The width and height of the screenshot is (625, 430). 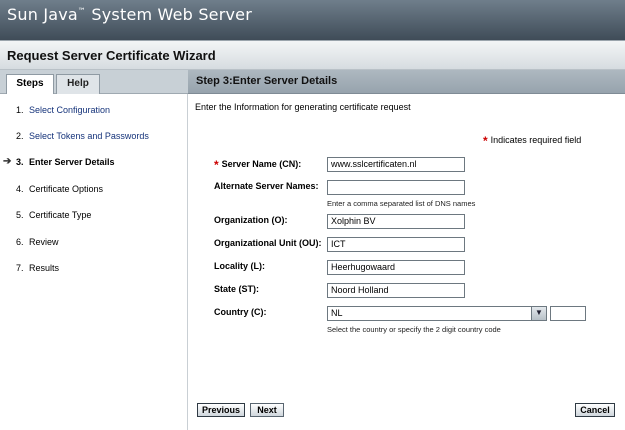 What do you see at coordinates (396, 244) in the screenshot?
I see `org-unit-input: ICT` at bounding box center [396, 244].